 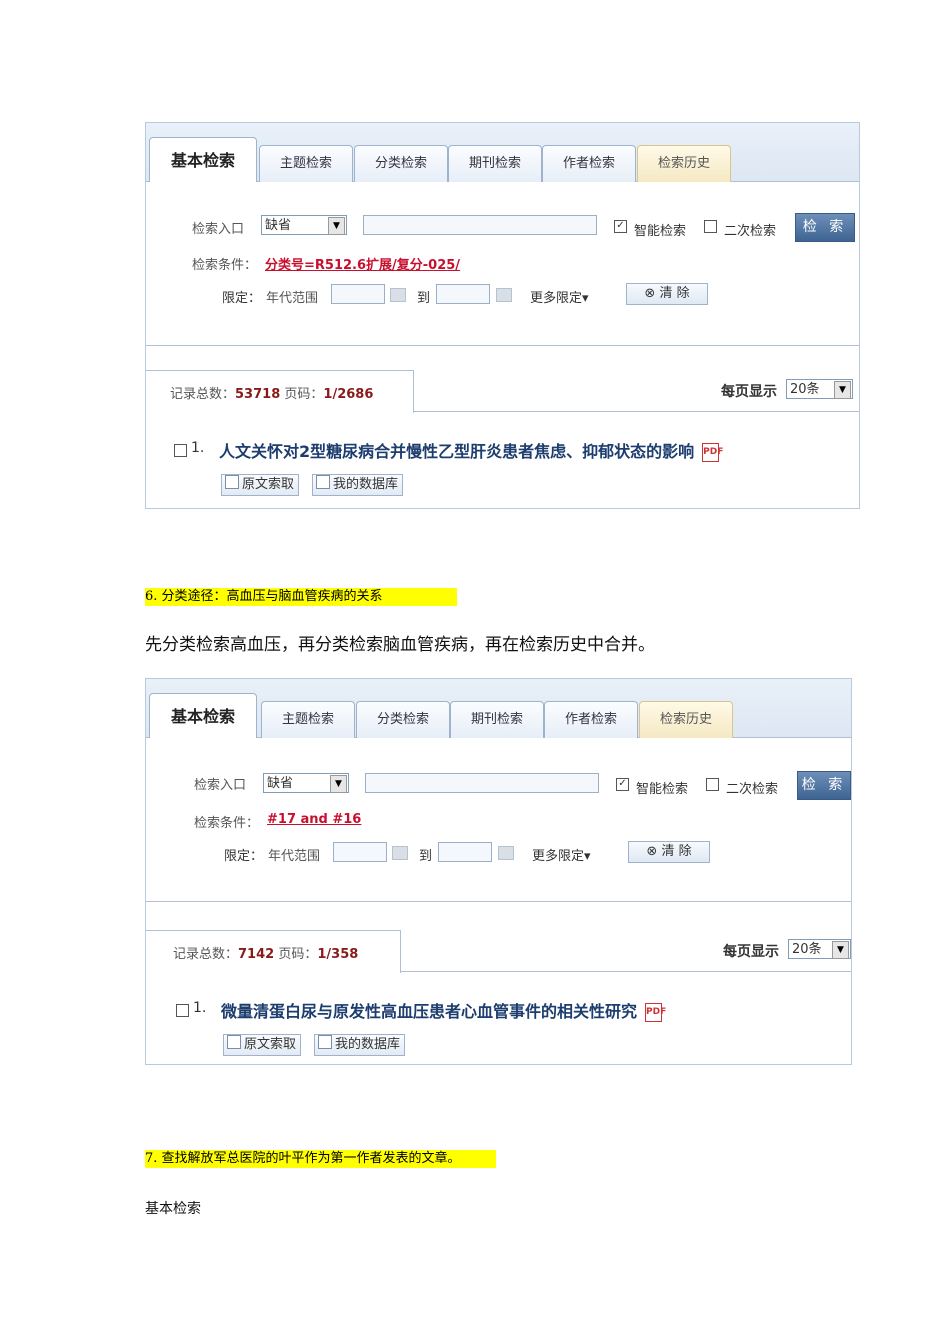 I want to click on limit-label: 限定：, so click(x=244, y=856).